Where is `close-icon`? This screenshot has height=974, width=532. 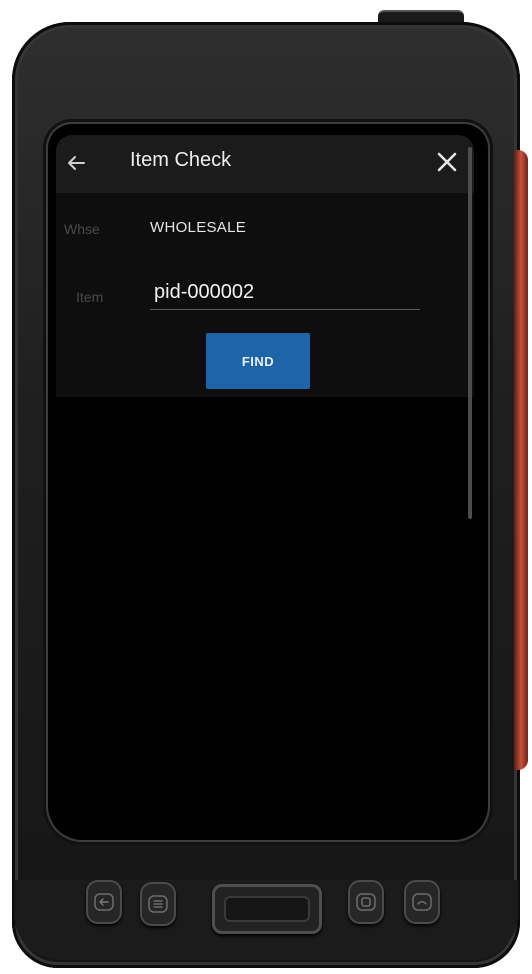 close-icon is located at coordinates (447, 162).